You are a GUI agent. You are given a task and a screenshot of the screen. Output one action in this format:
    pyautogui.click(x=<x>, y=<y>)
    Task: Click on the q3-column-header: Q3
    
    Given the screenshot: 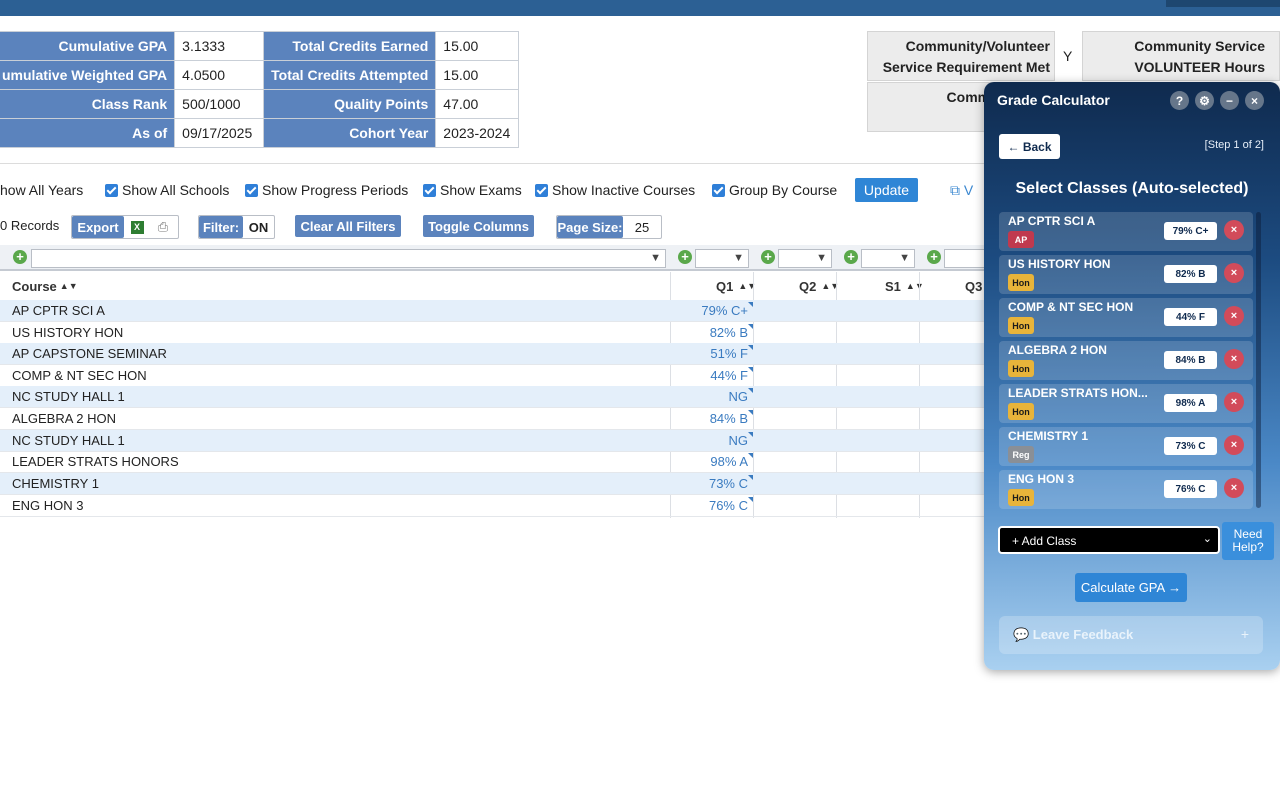 What is the action you would take?
    pyautogui.click(x=973, y=286)
    